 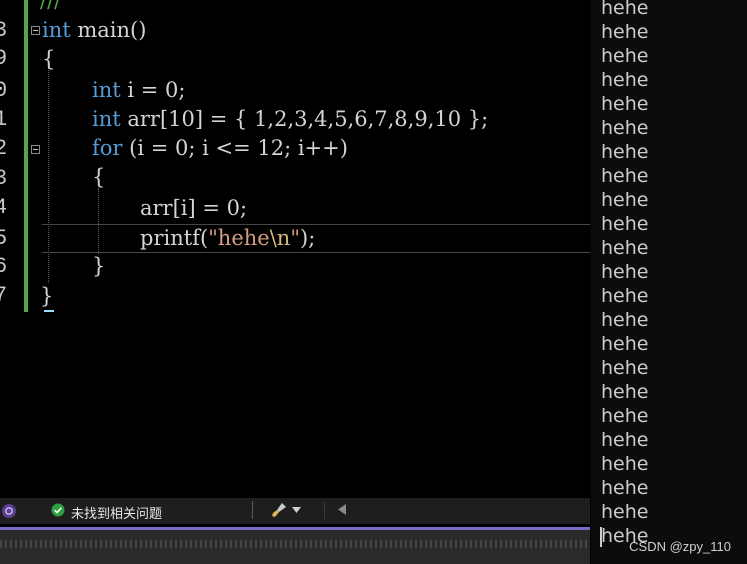 What do you see at coordinates (4, 295) in the screenshot?
I see `line-number: 7` at bounding box center [4, 295].